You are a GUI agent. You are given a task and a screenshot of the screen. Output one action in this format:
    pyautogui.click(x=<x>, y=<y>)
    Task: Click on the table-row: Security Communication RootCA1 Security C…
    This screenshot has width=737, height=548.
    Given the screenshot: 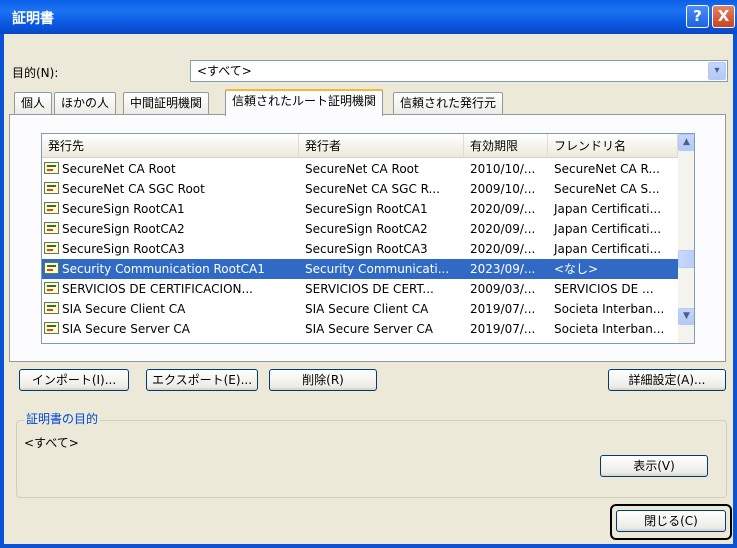 What is the action you would take?
    pyautogui.click(x=360, y=269)
    